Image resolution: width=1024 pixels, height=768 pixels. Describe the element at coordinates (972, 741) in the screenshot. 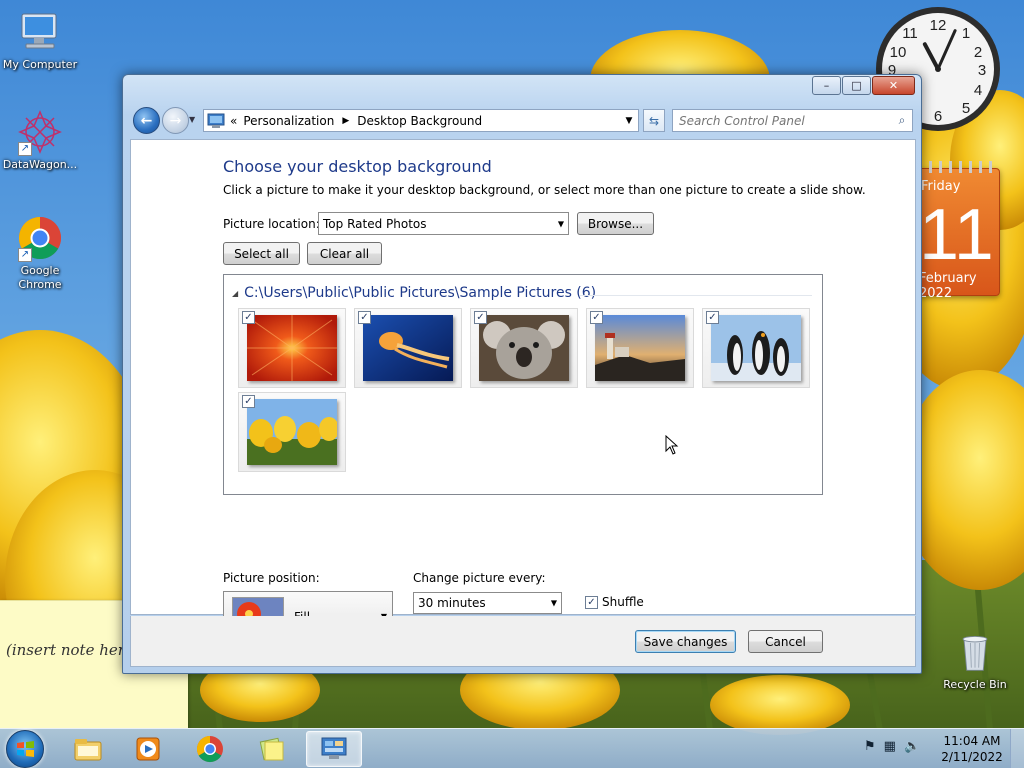

I see `clock-time: 11:04 AM` at that location.